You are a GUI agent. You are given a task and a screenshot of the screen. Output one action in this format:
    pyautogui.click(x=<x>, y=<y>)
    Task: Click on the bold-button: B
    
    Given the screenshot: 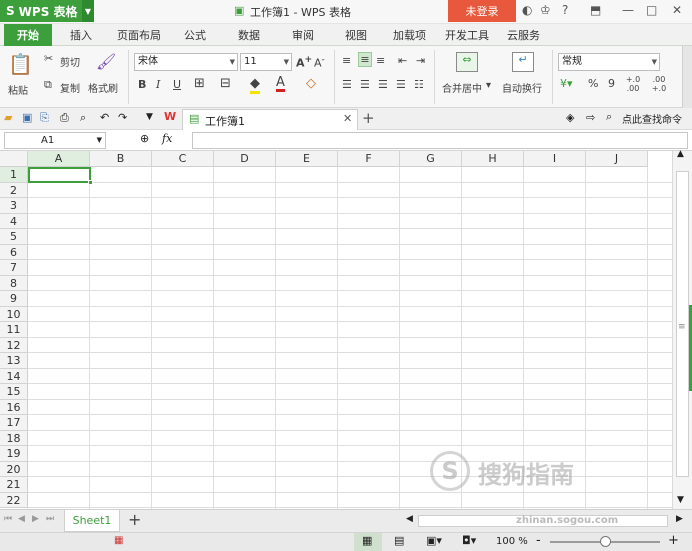 What is the action you would take?
    pyautogui.click(x=142, y=84)
    